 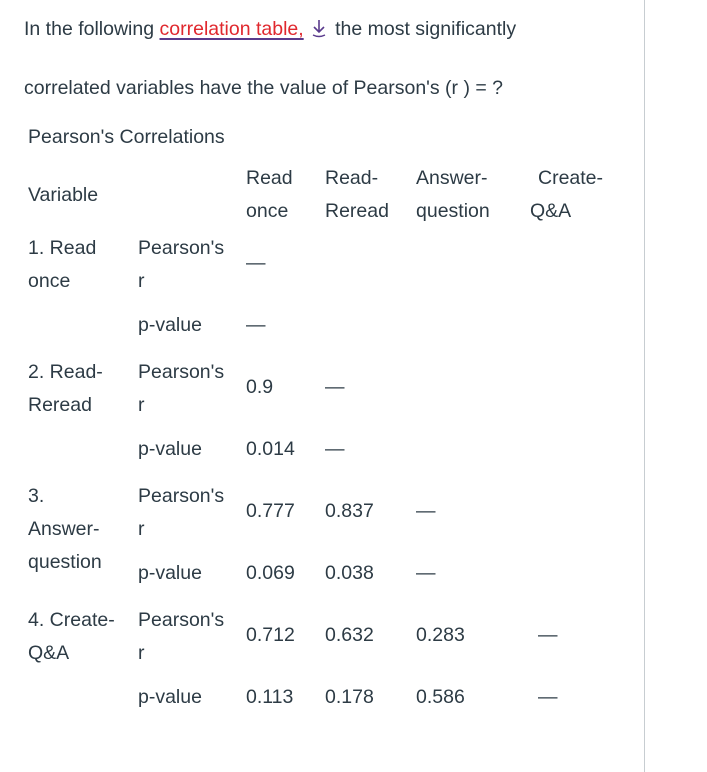 What do you see at coordinates (92, 29) in the screenshot?
I see `question-prefix: In the following` at bounding box center [92, 29].